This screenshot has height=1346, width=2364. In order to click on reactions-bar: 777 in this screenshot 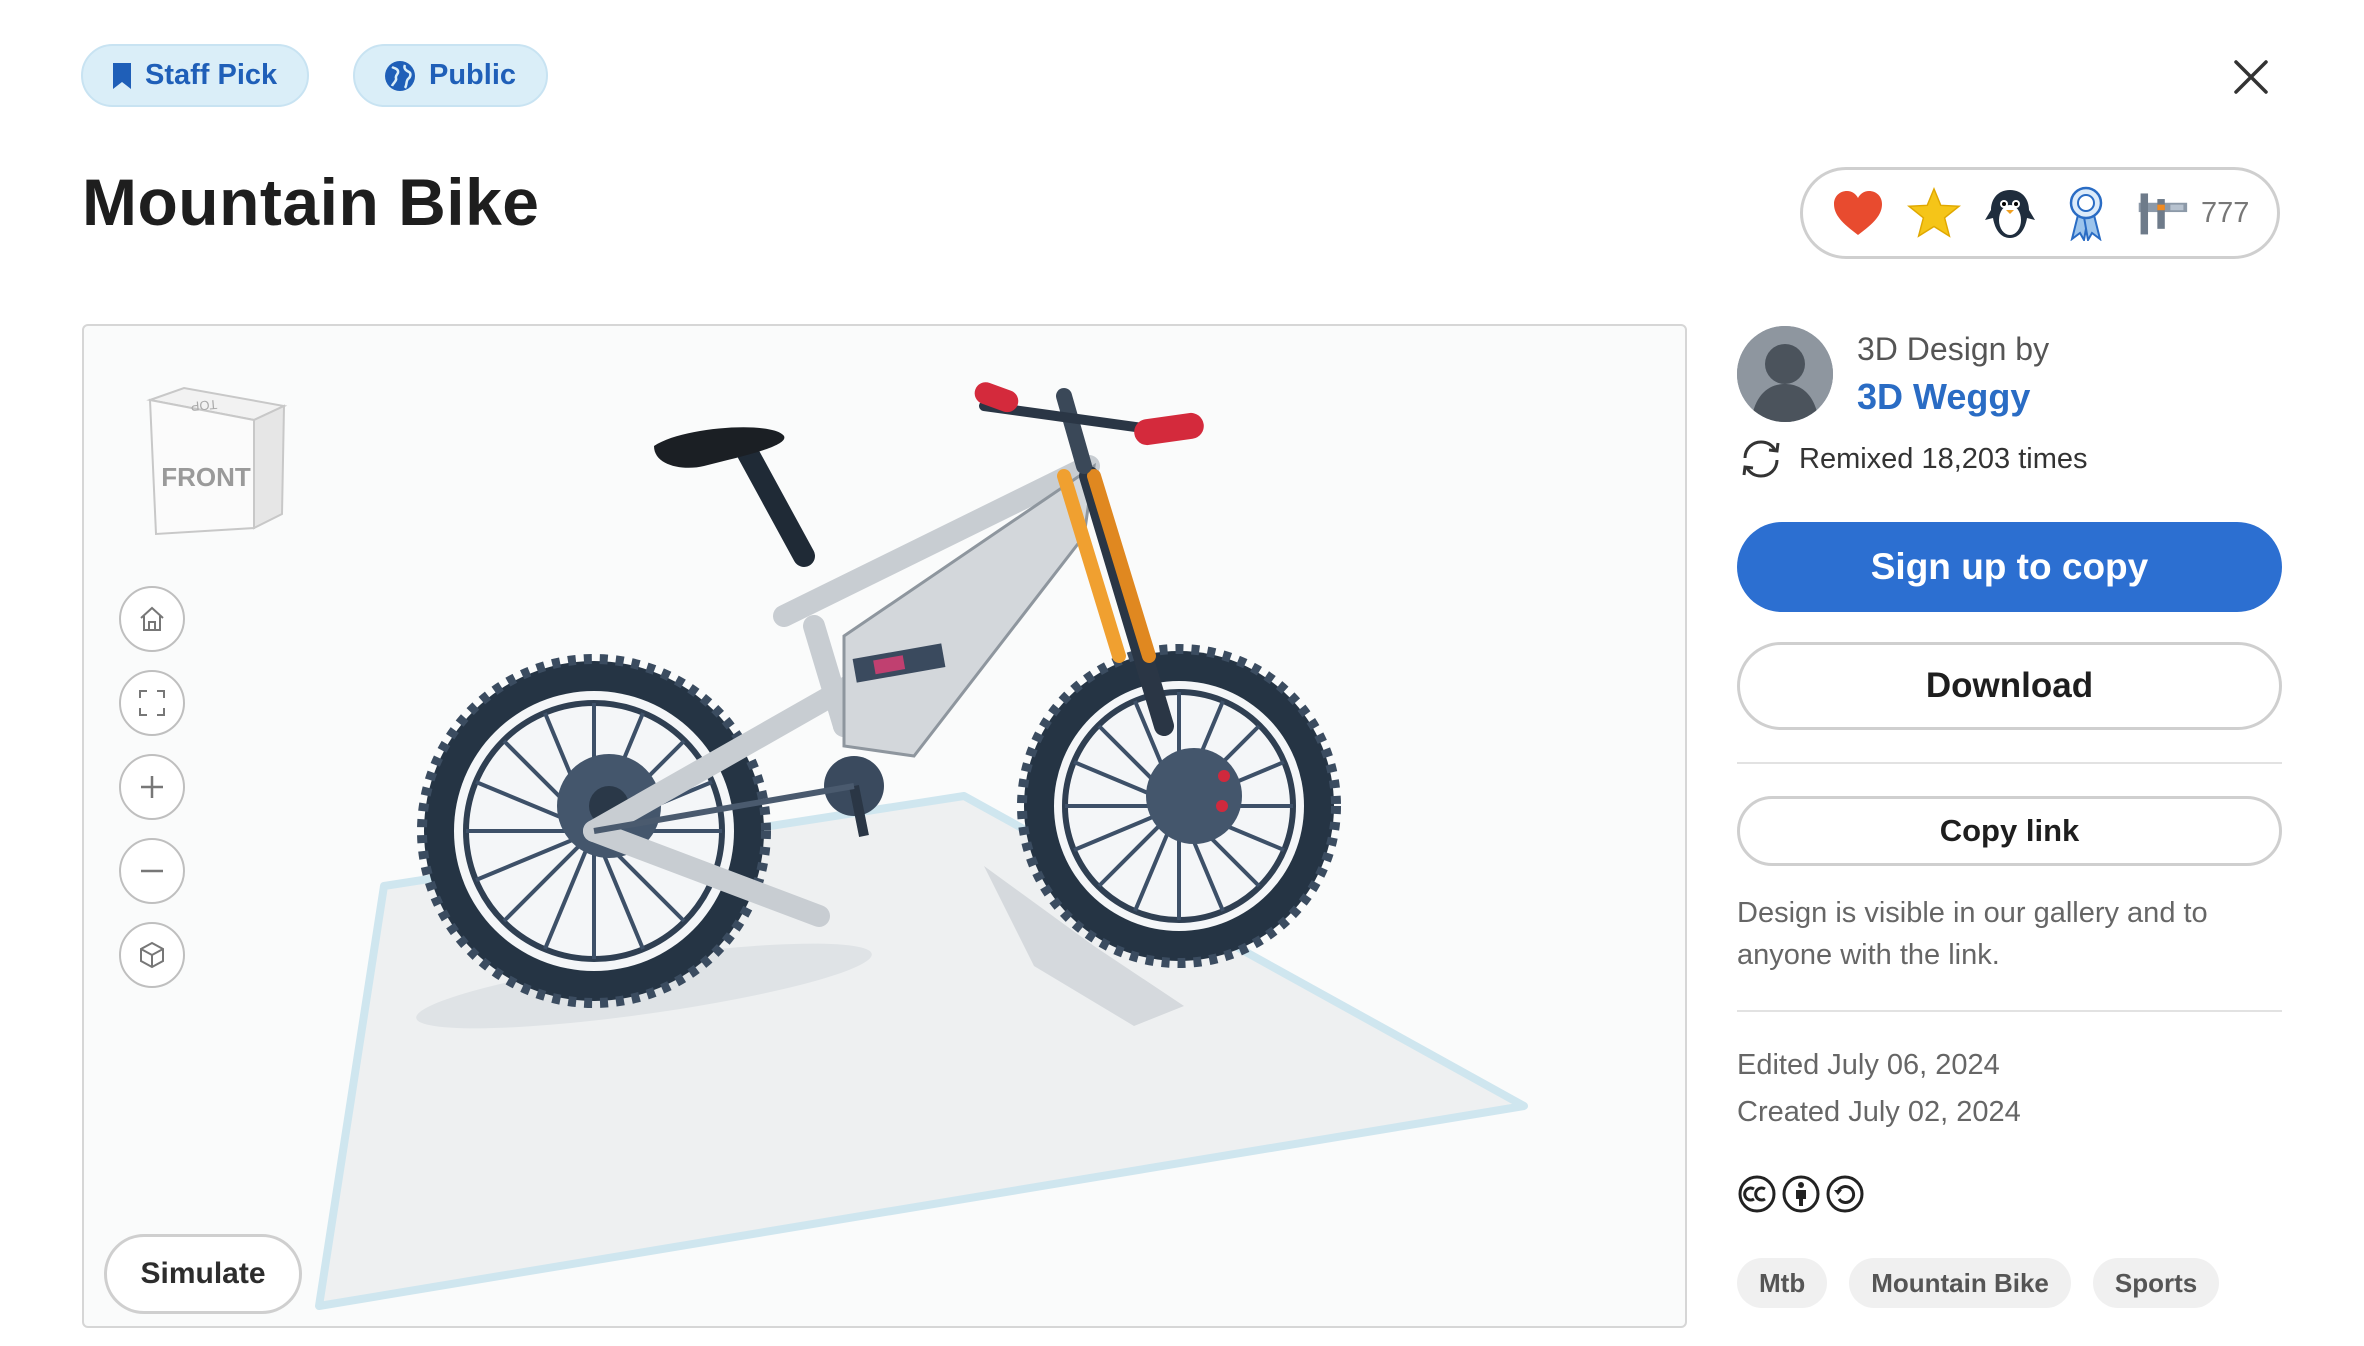, I will do `click(2040, 213)`.